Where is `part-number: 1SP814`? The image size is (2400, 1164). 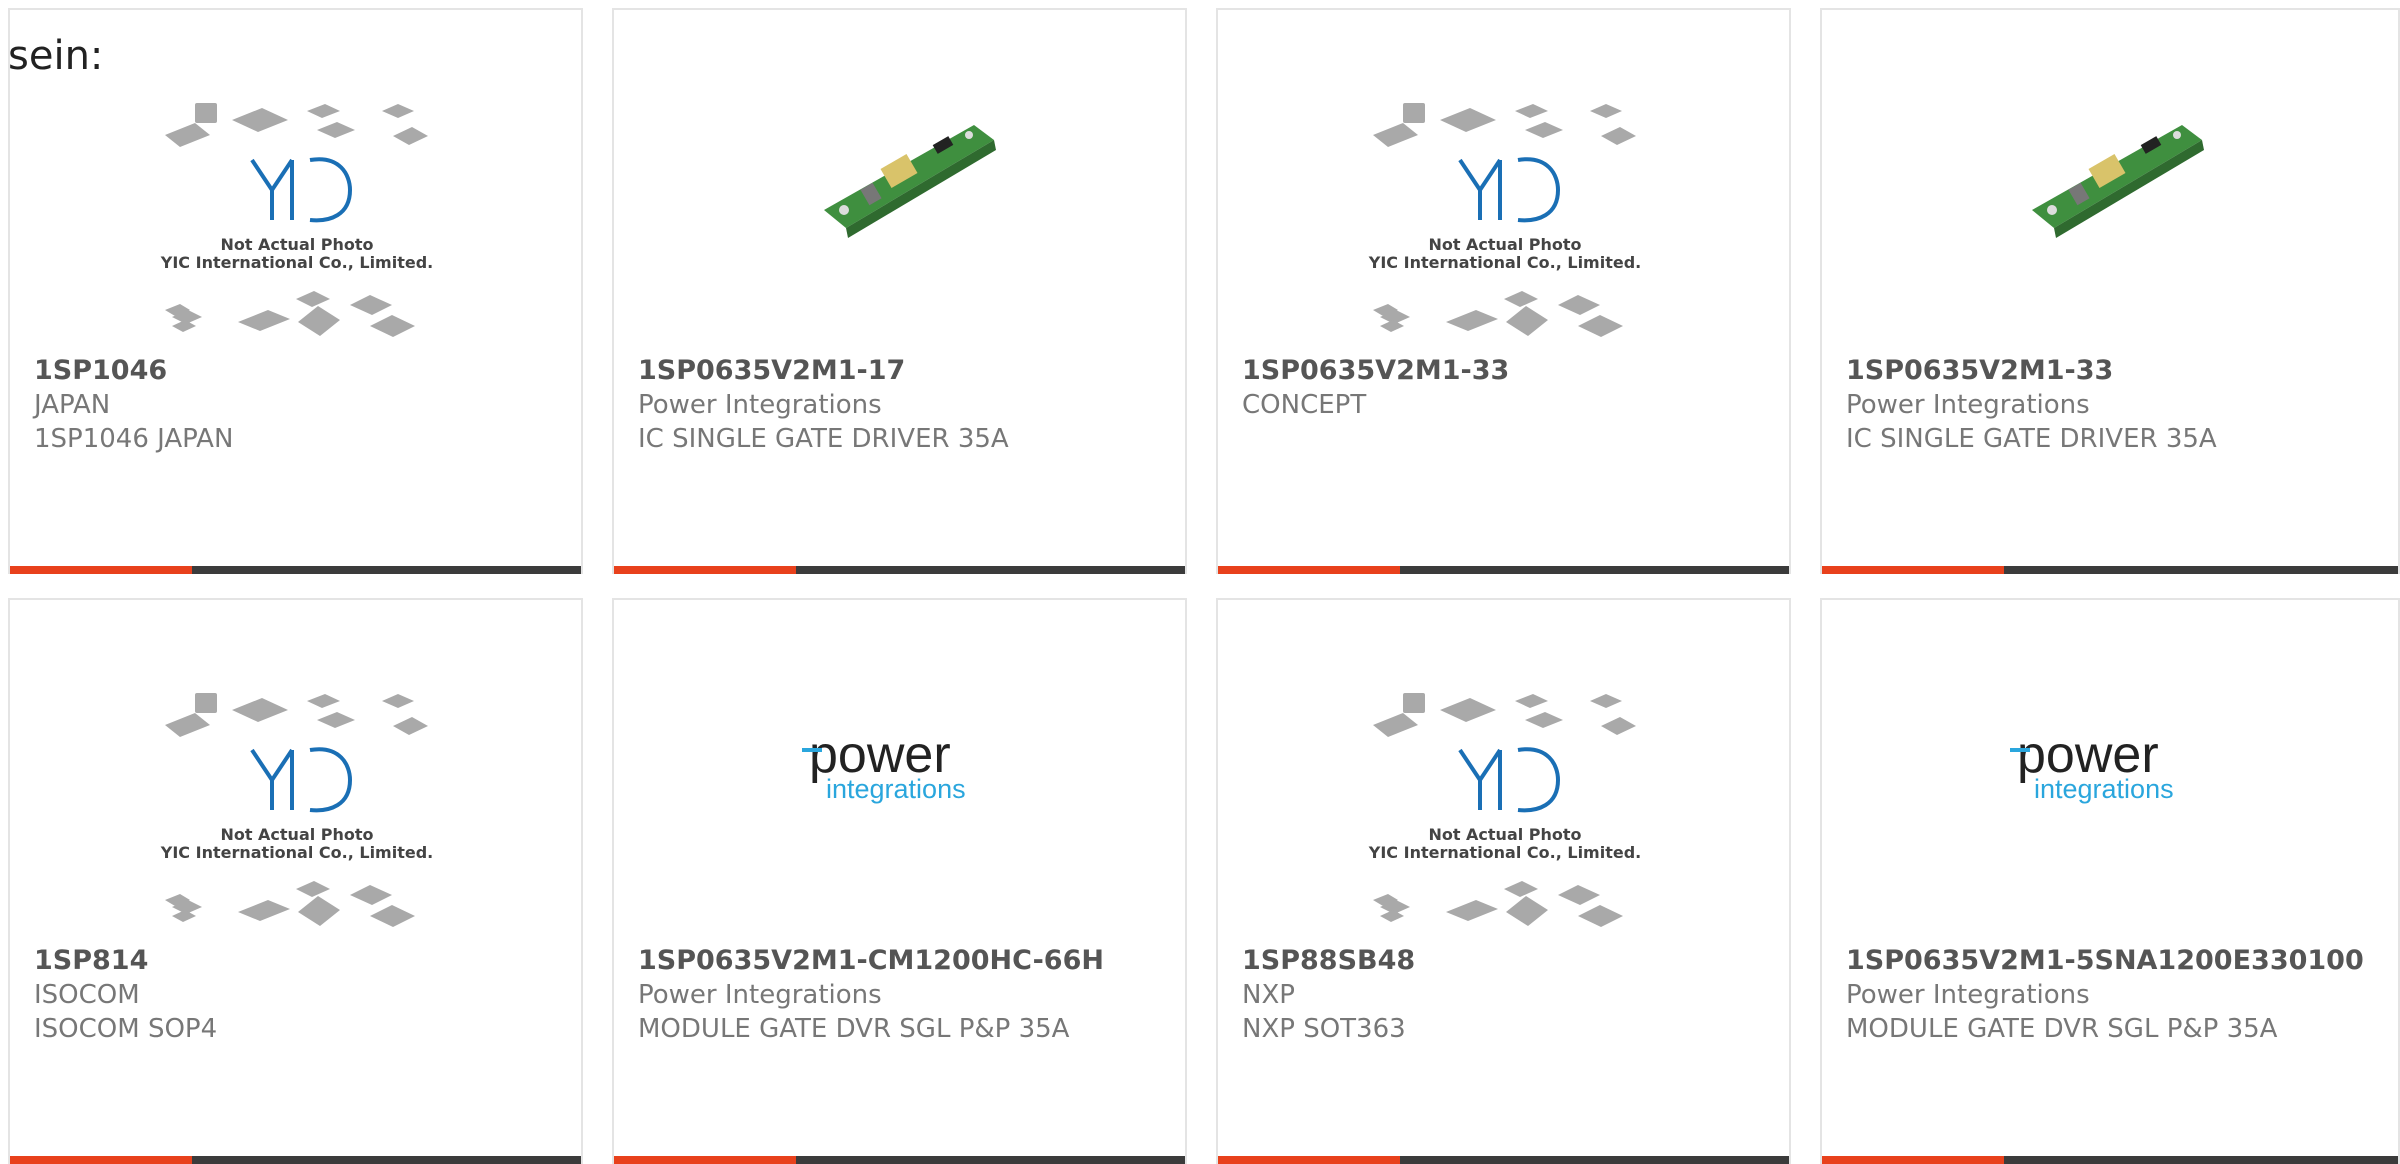
part-number: 1SP814 is located at coordinates (302, 961).